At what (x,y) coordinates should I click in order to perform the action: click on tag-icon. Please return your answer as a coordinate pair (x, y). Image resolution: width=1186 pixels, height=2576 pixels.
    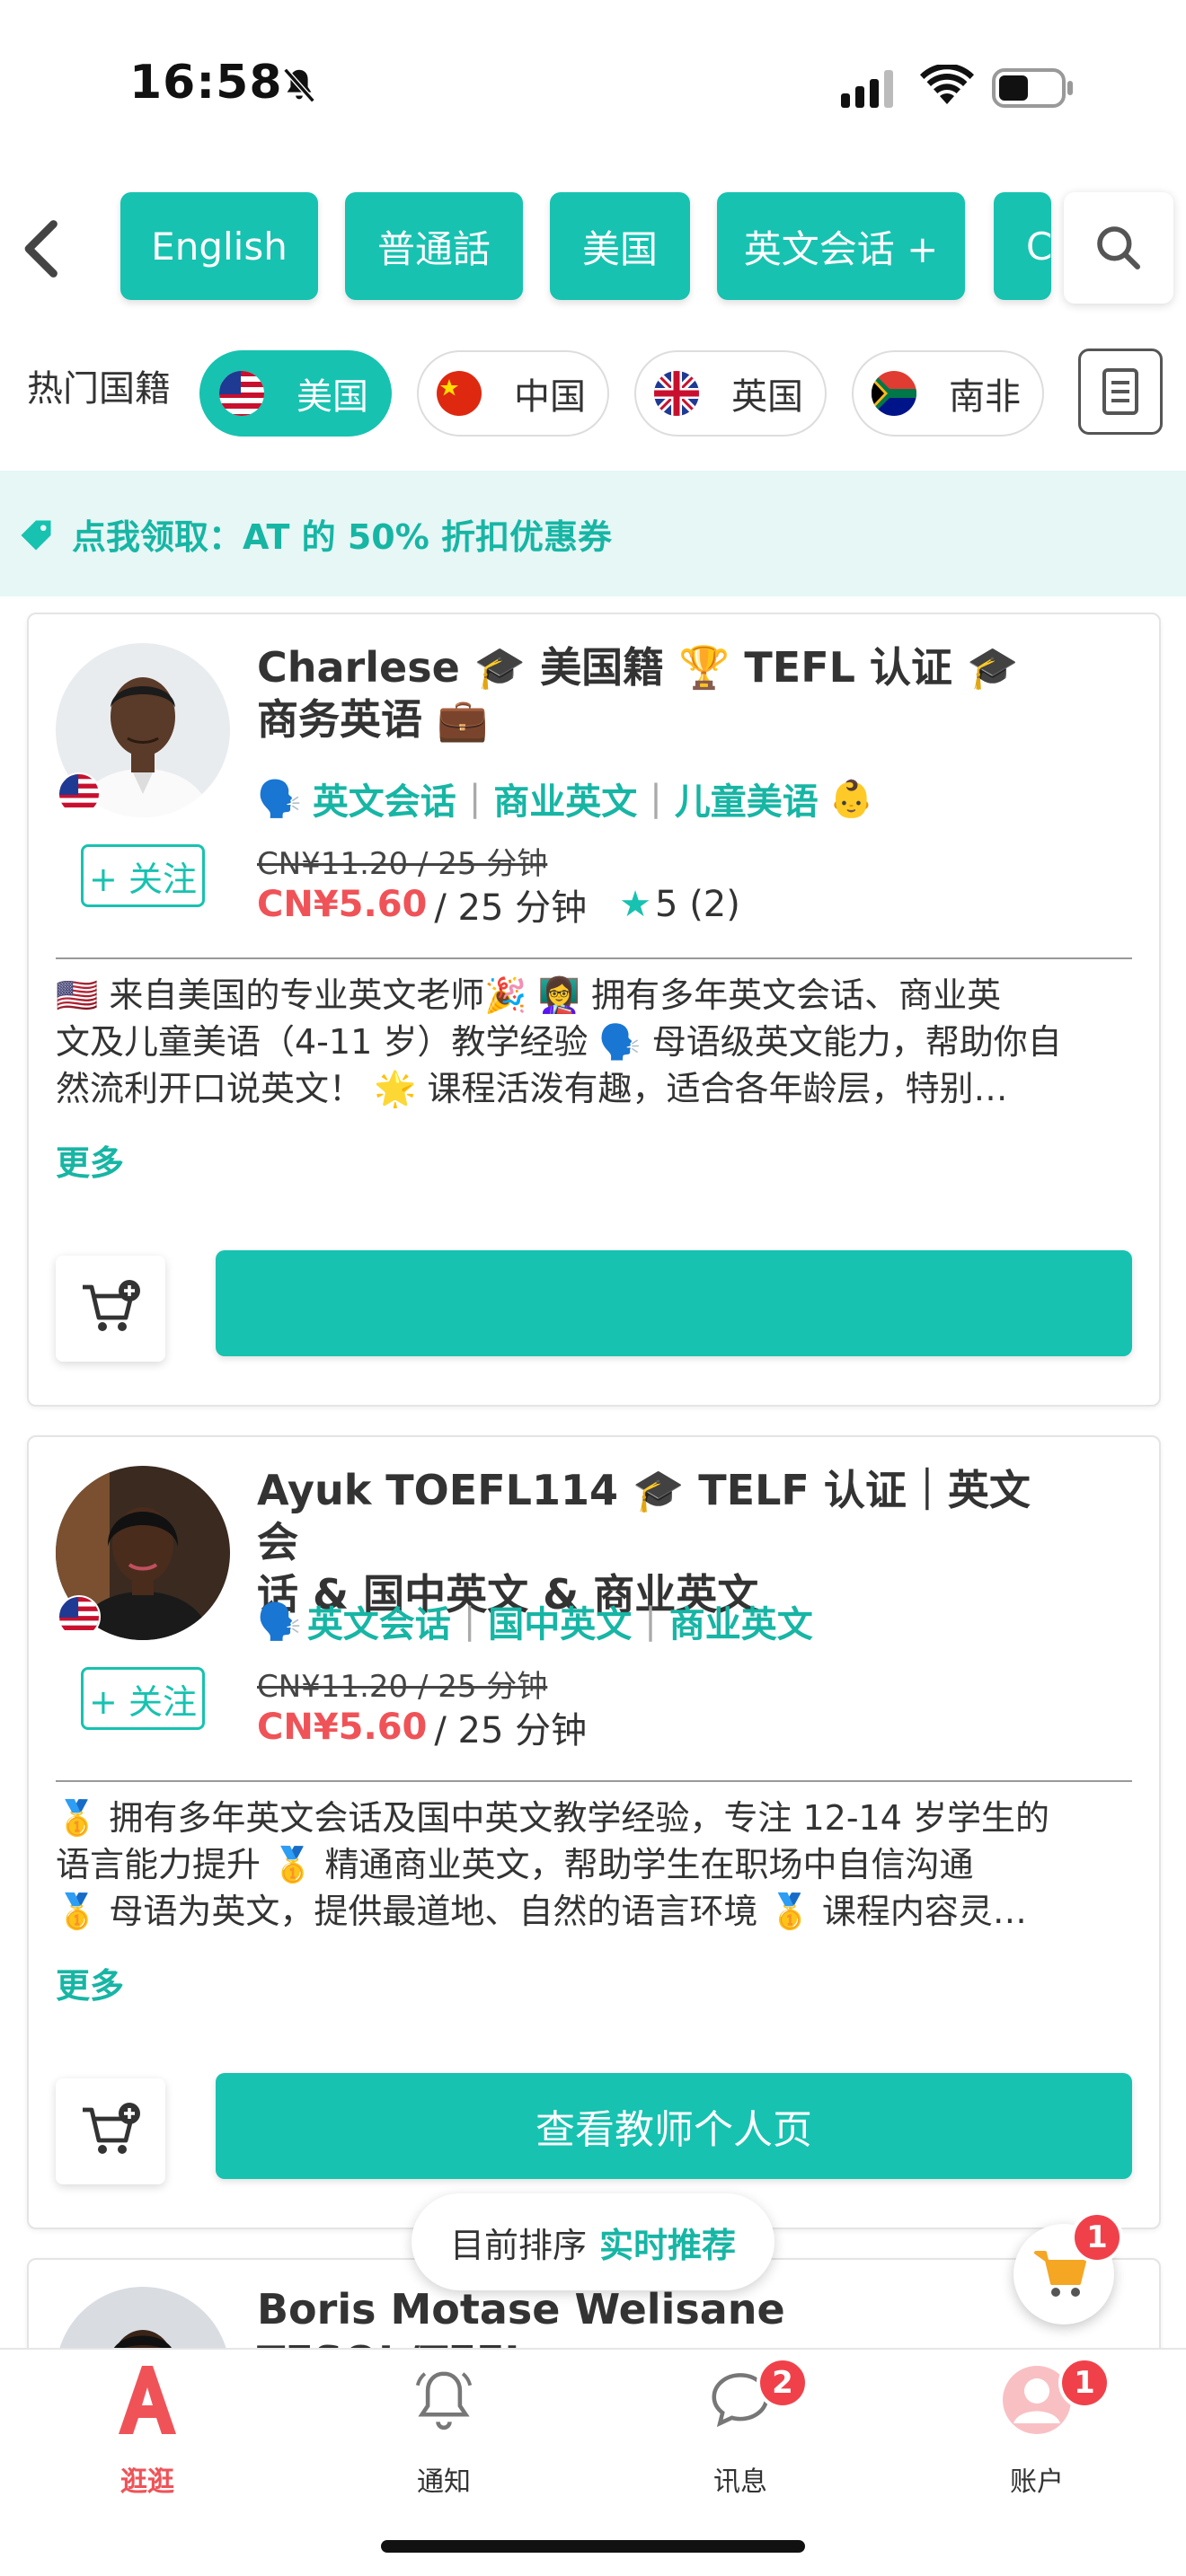
    Looking at the image, I should click on (36, 535).